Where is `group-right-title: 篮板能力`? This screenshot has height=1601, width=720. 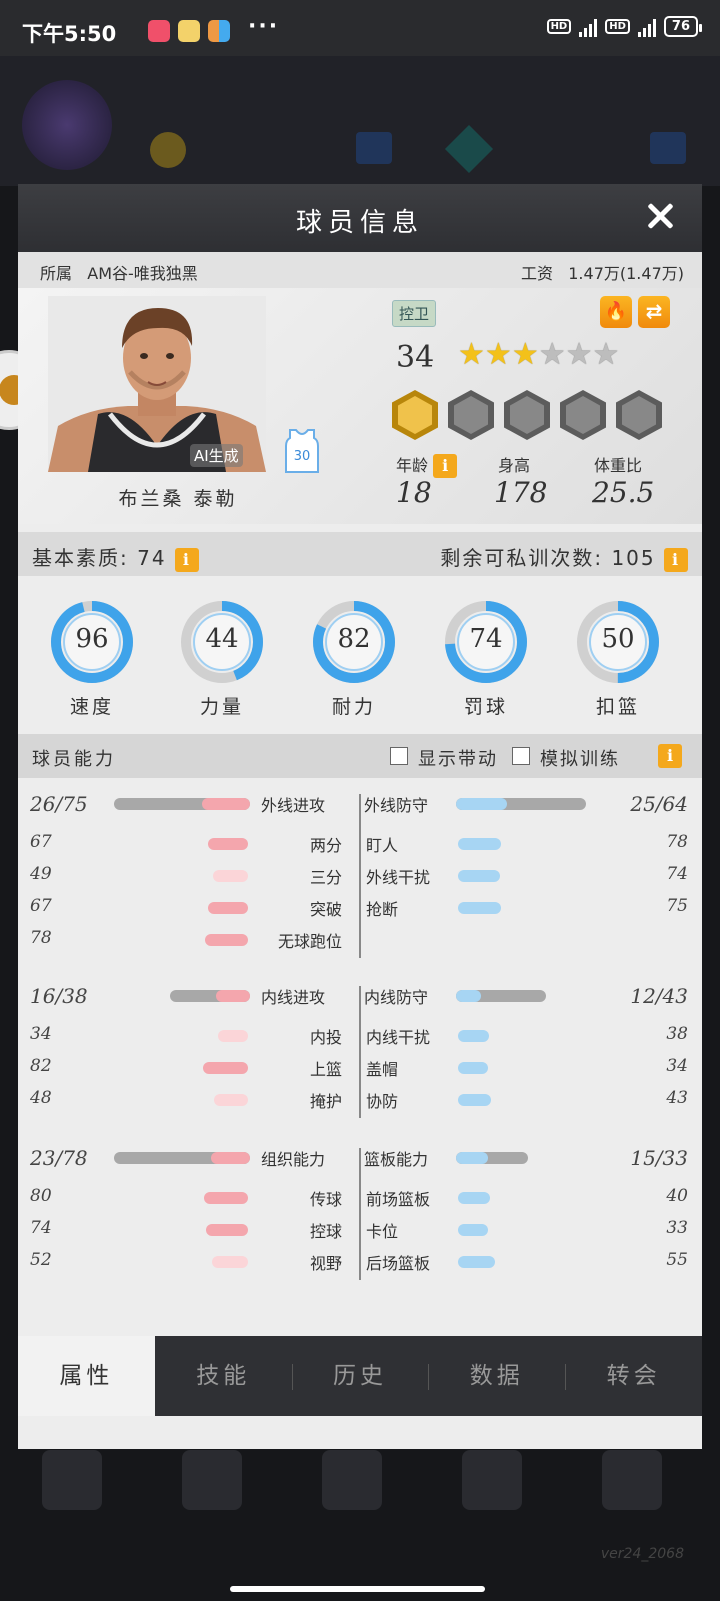 group-right-title: 篮板能力 is located at coordinates (396, 1159).